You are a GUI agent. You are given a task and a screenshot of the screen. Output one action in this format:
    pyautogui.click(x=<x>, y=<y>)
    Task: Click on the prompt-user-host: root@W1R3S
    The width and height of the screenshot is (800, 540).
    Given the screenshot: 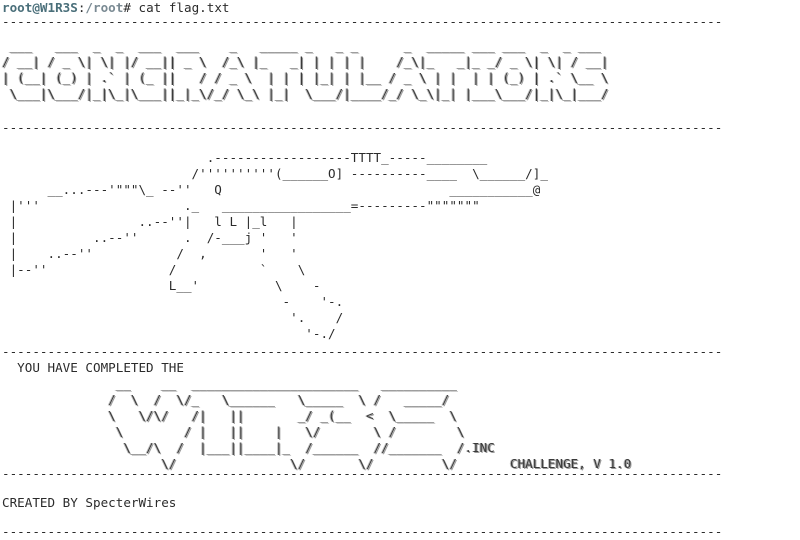 What is the action you would take?
    pyautogui.click(x=40, y=7)
    